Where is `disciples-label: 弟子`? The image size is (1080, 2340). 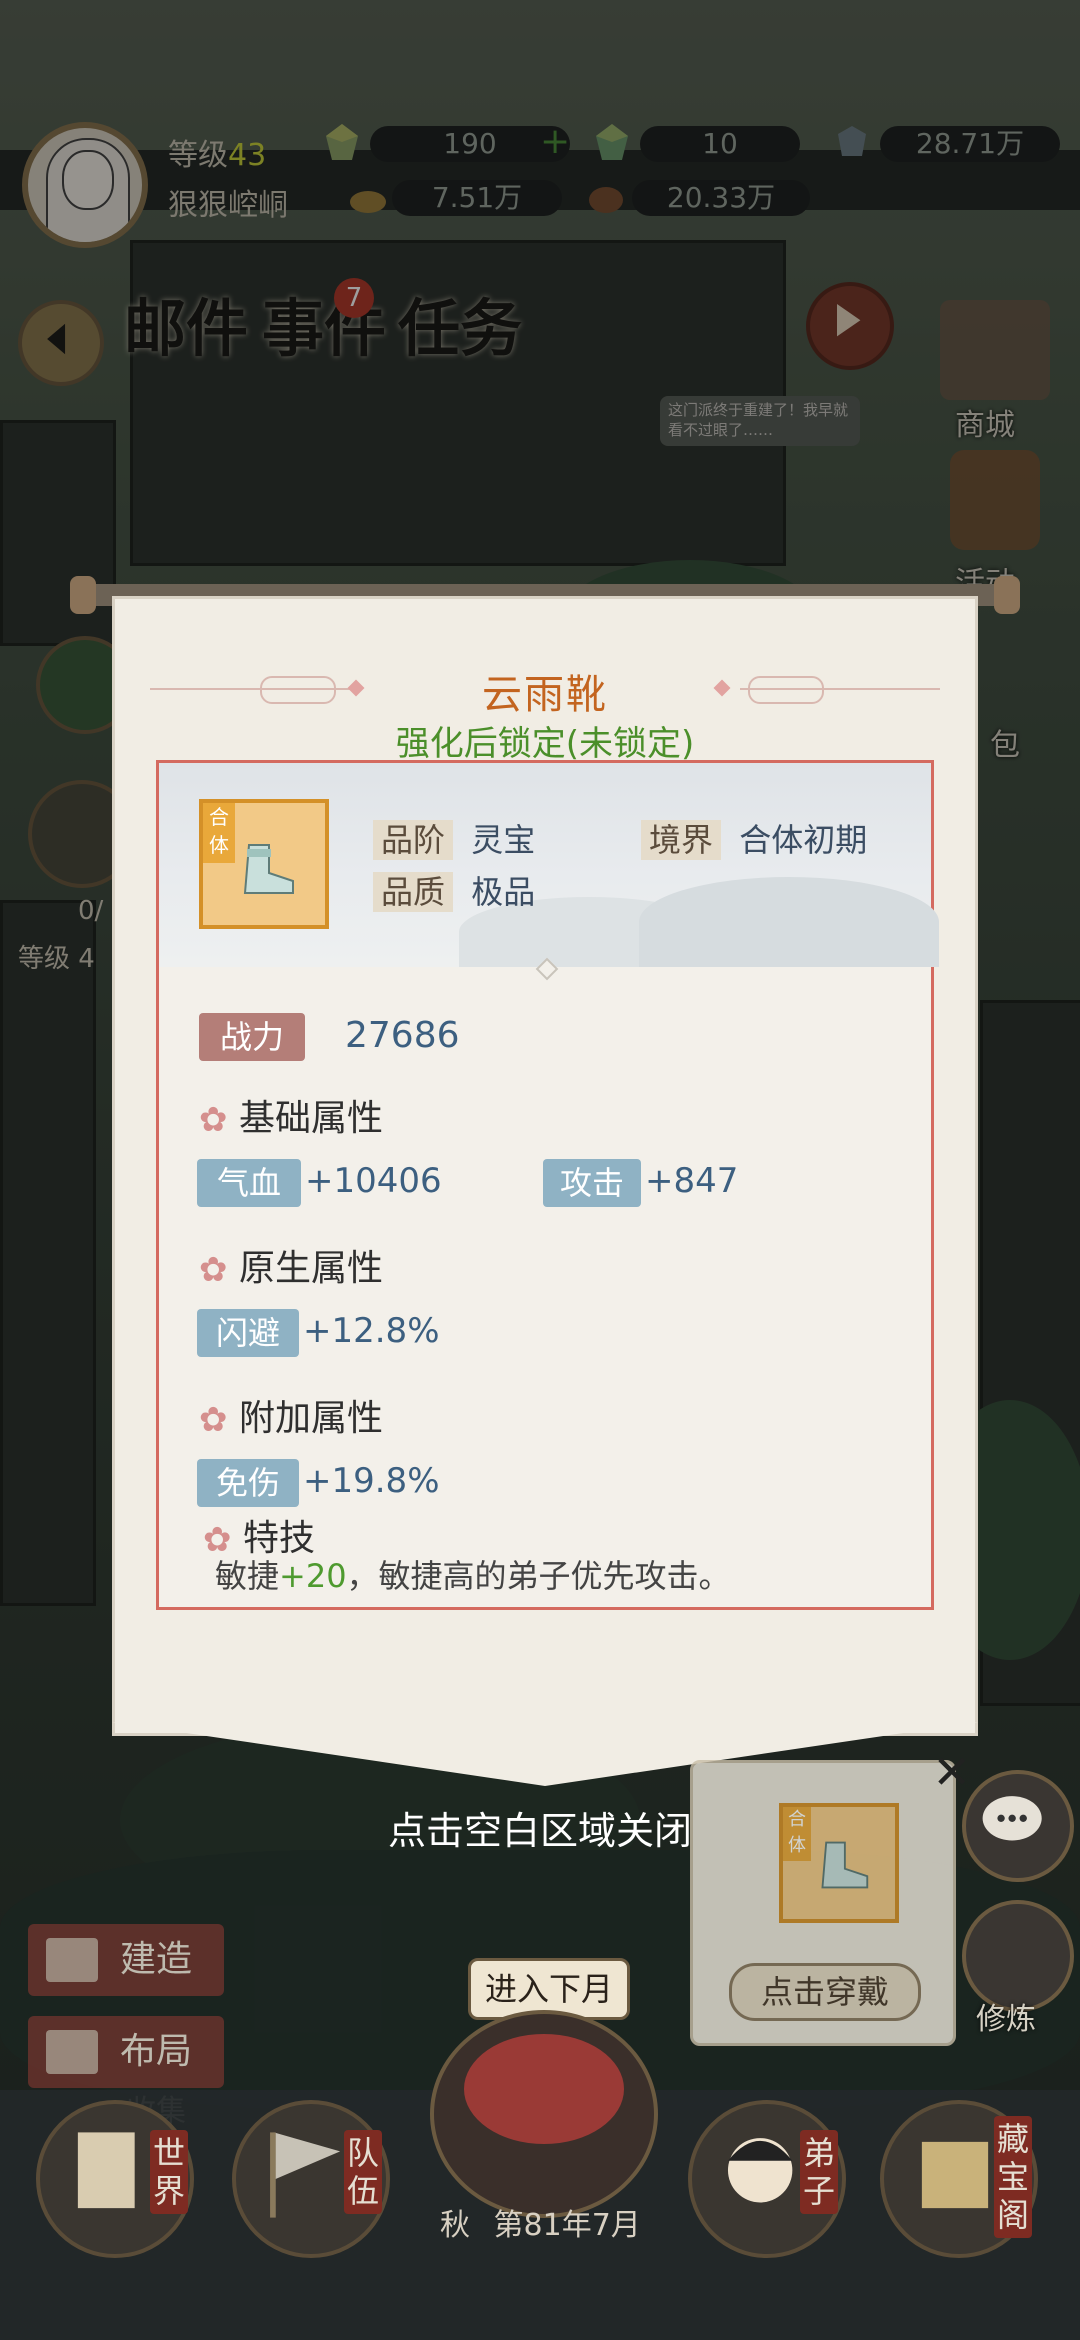 disciples-label: 弟子 is located at coordinates (819, 2172).